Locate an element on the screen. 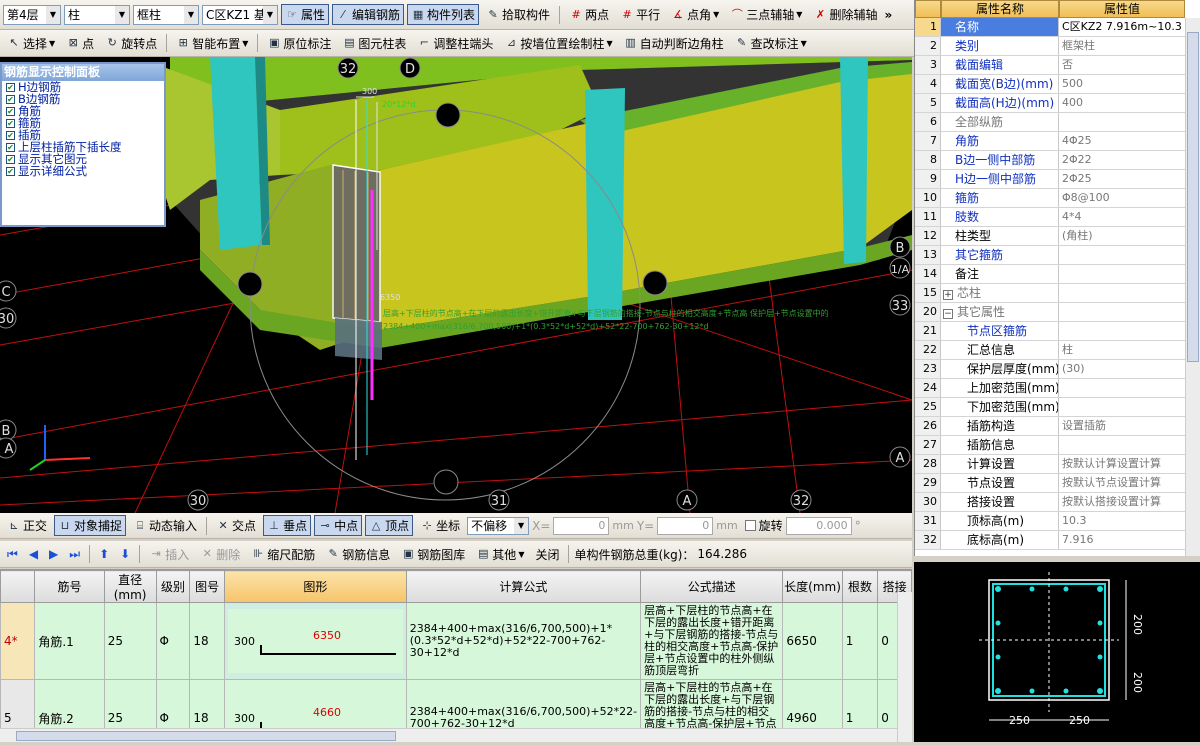 Image resolution: width=1200 pixels, height=745 pixels. column-header: 长度(mm) is located at coordinates (812, 586).